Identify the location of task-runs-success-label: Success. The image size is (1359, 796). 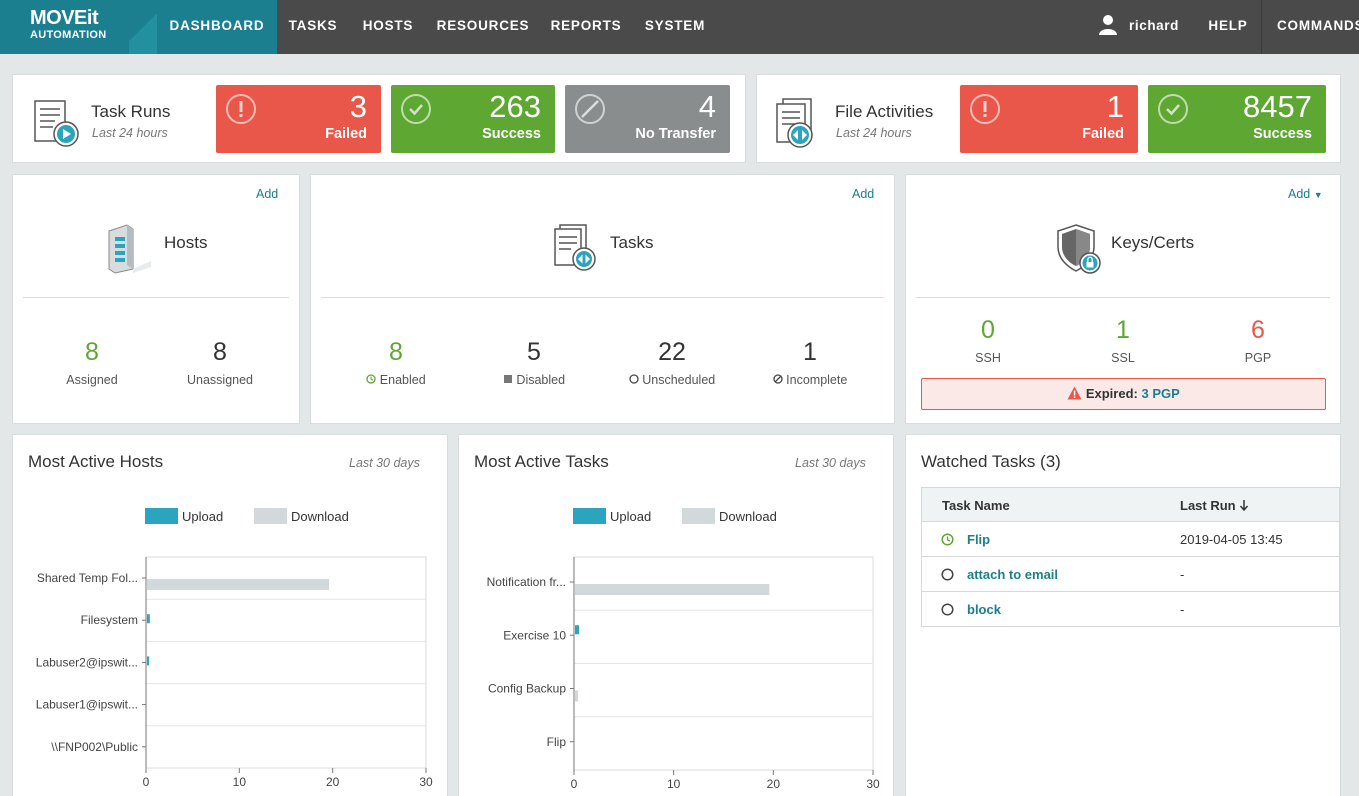
(511, 134).